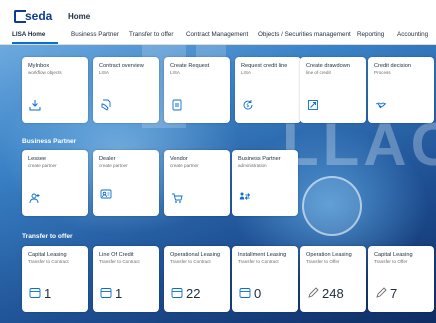 This screenshot has width=436, height=323. Describe the element at coordinates (195, 255) in the screenshot. I see `tile-title: Operational Leasing` at that location.